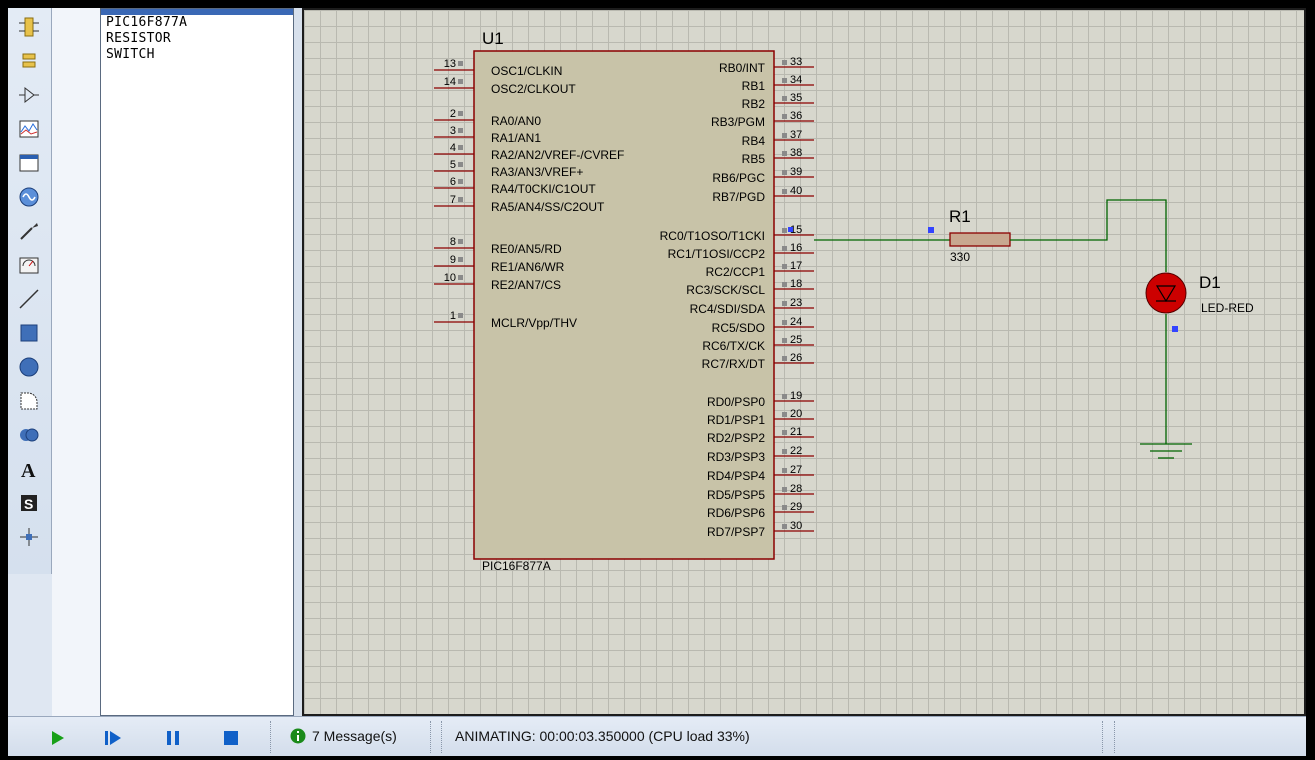  What do you see at coordinates (796, 358) in the screenshot?
I see `pin-number: 26` at bounding box center [796, 358].